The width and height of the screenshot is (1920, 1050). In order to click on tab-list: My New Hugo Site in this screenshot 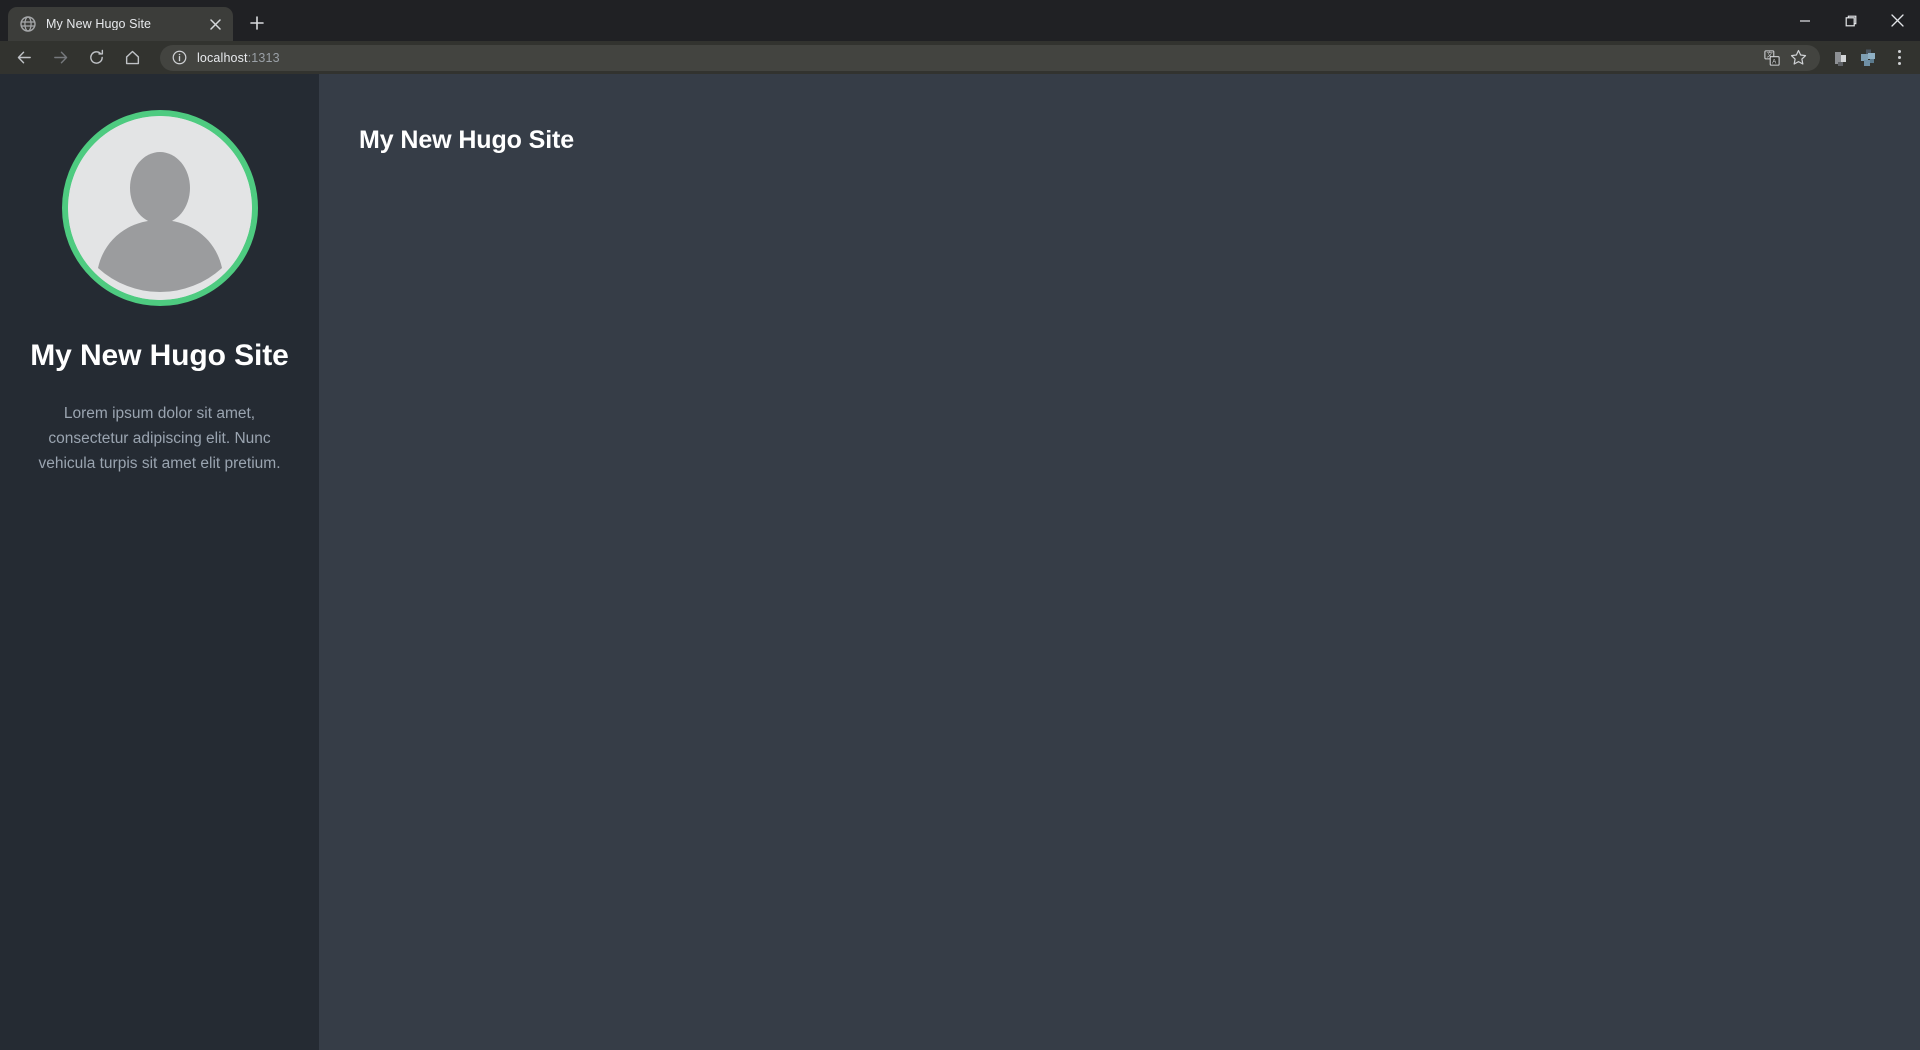, I will do `click(136, 20)`.